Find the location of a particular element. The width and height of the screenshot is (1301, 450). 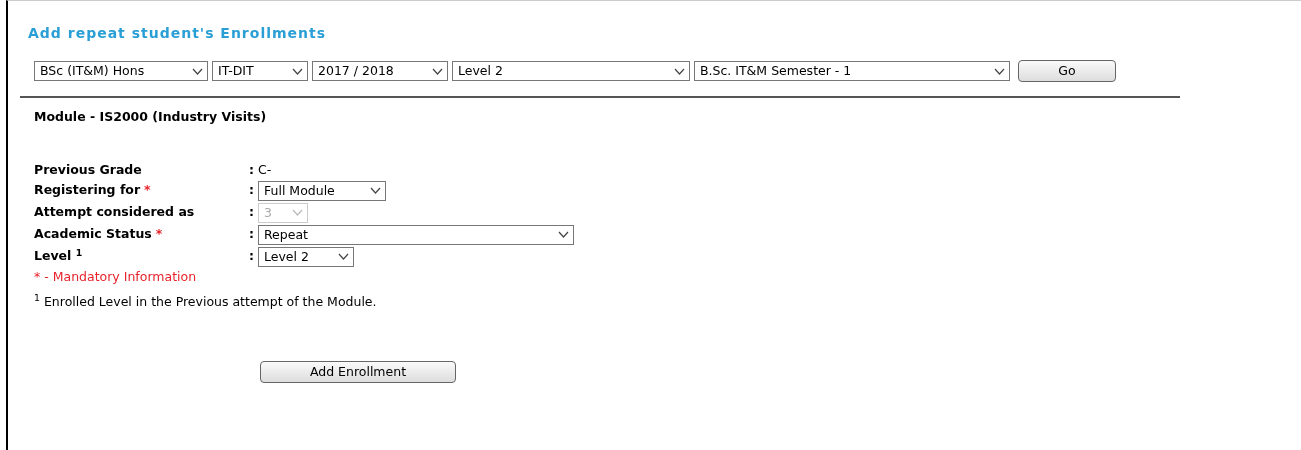

add-enrollment-button: Add Enrollment is located at coordinates (358, 372).